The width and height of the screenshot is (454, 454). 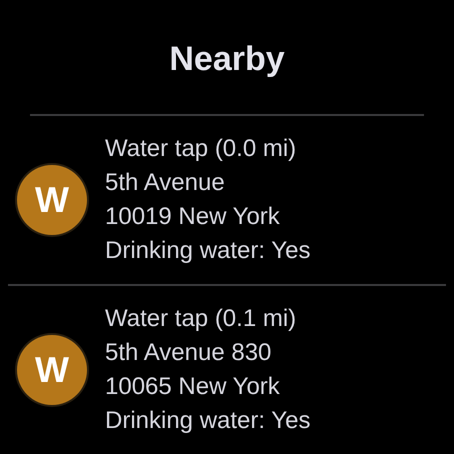 I want to click on place-name: Water tap (0.1 mi), so click(x=201, y=319).